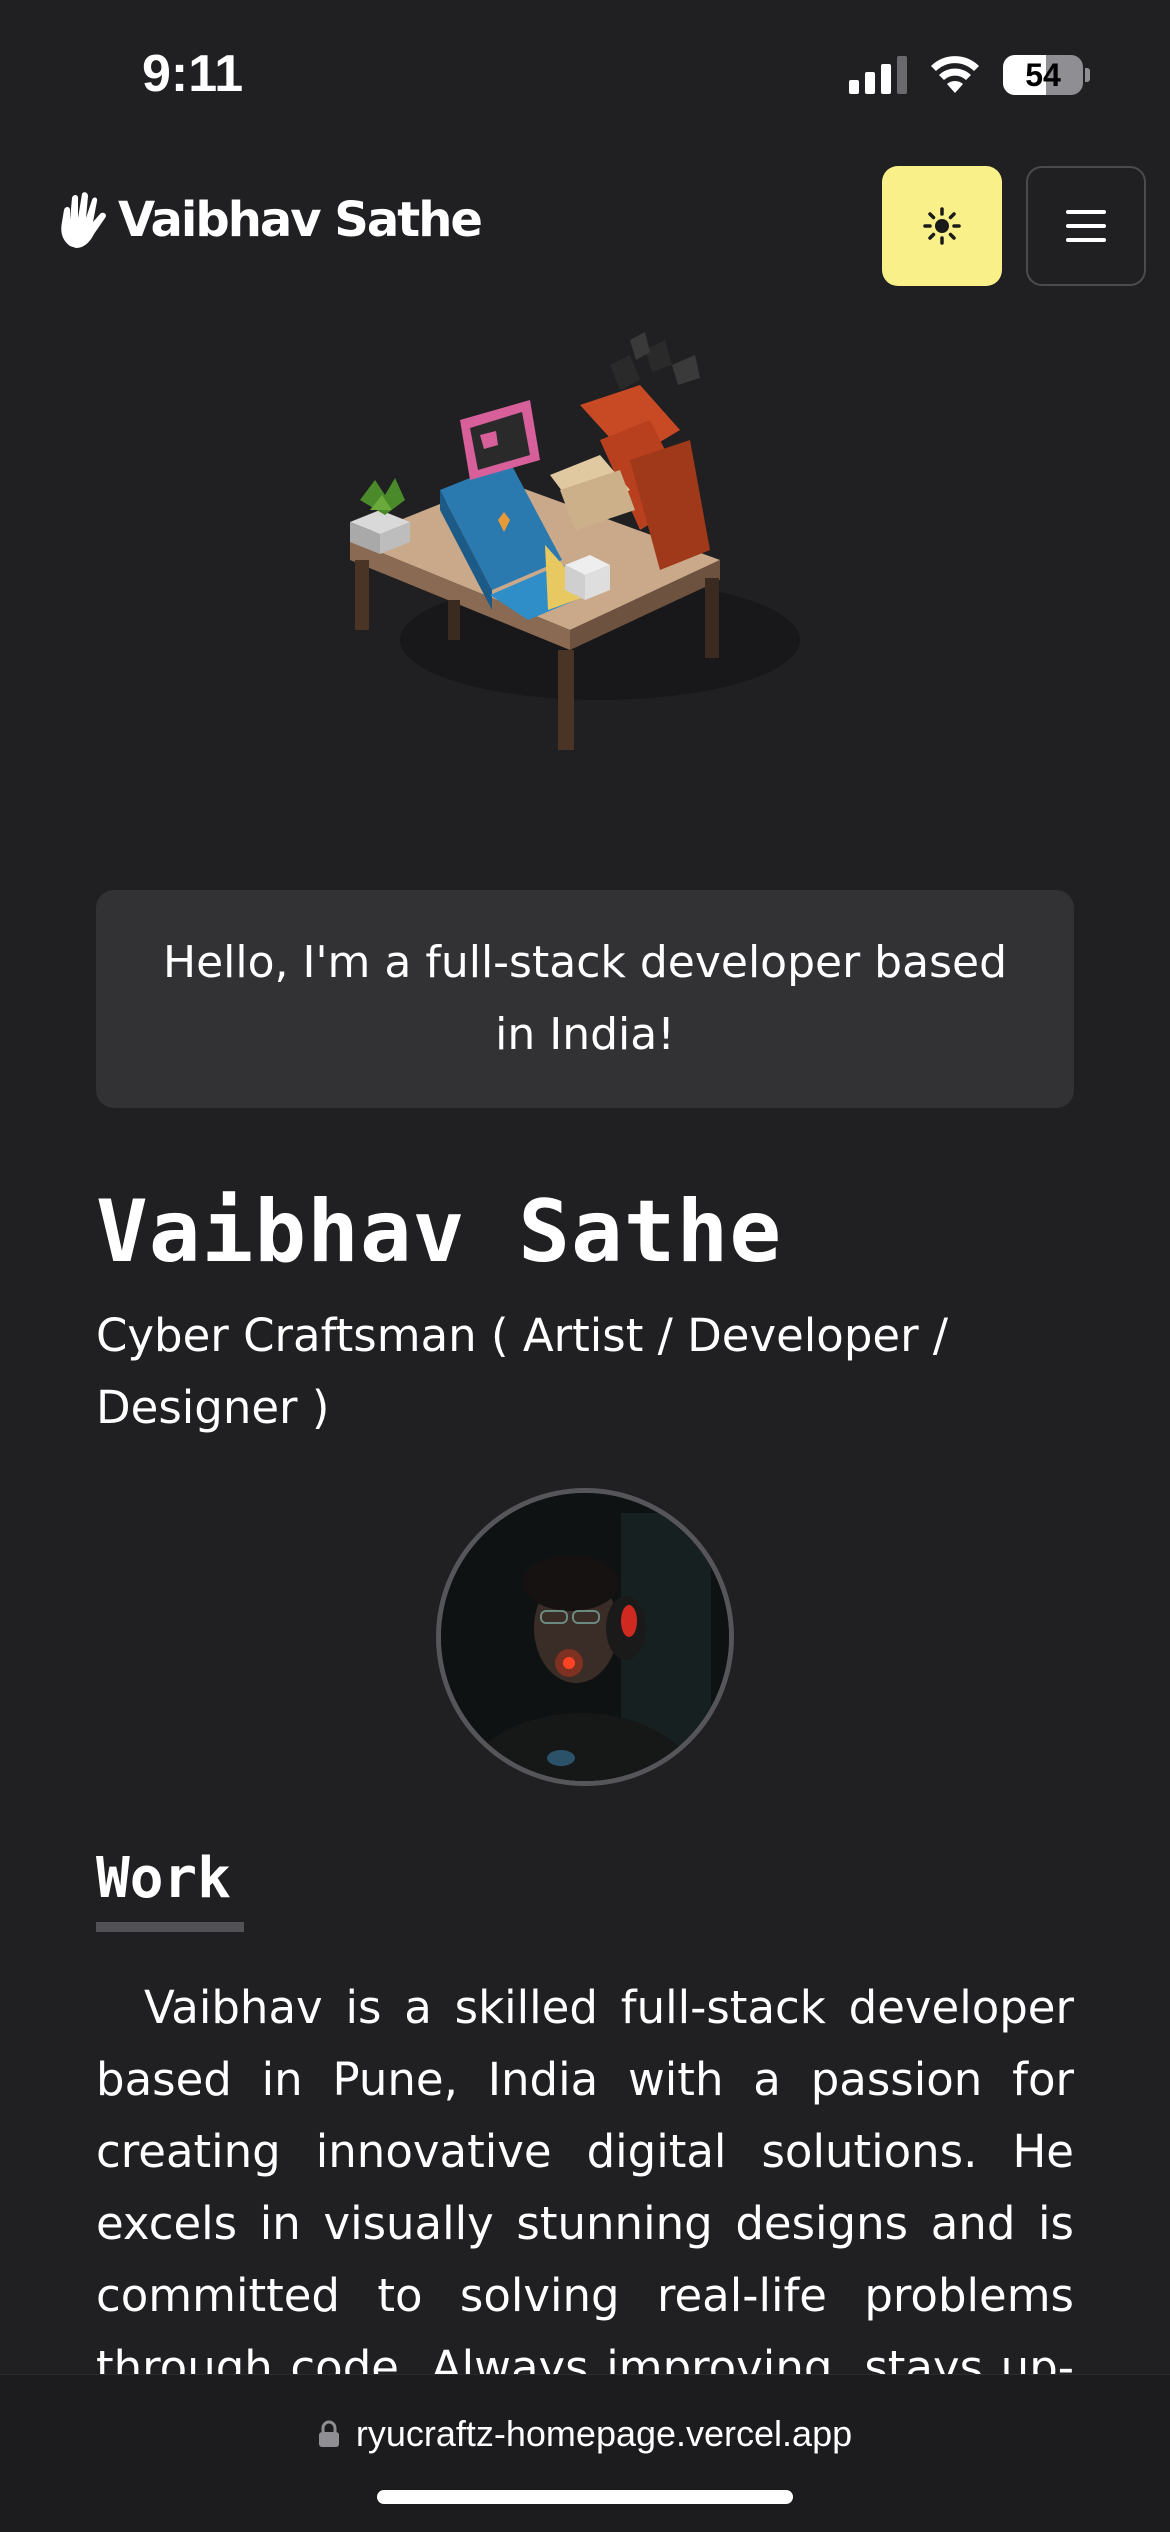  Describe the element at coordinates (439, 1232) in the screenshot. I see `page-title: Vaibhav Sathe` at that location.